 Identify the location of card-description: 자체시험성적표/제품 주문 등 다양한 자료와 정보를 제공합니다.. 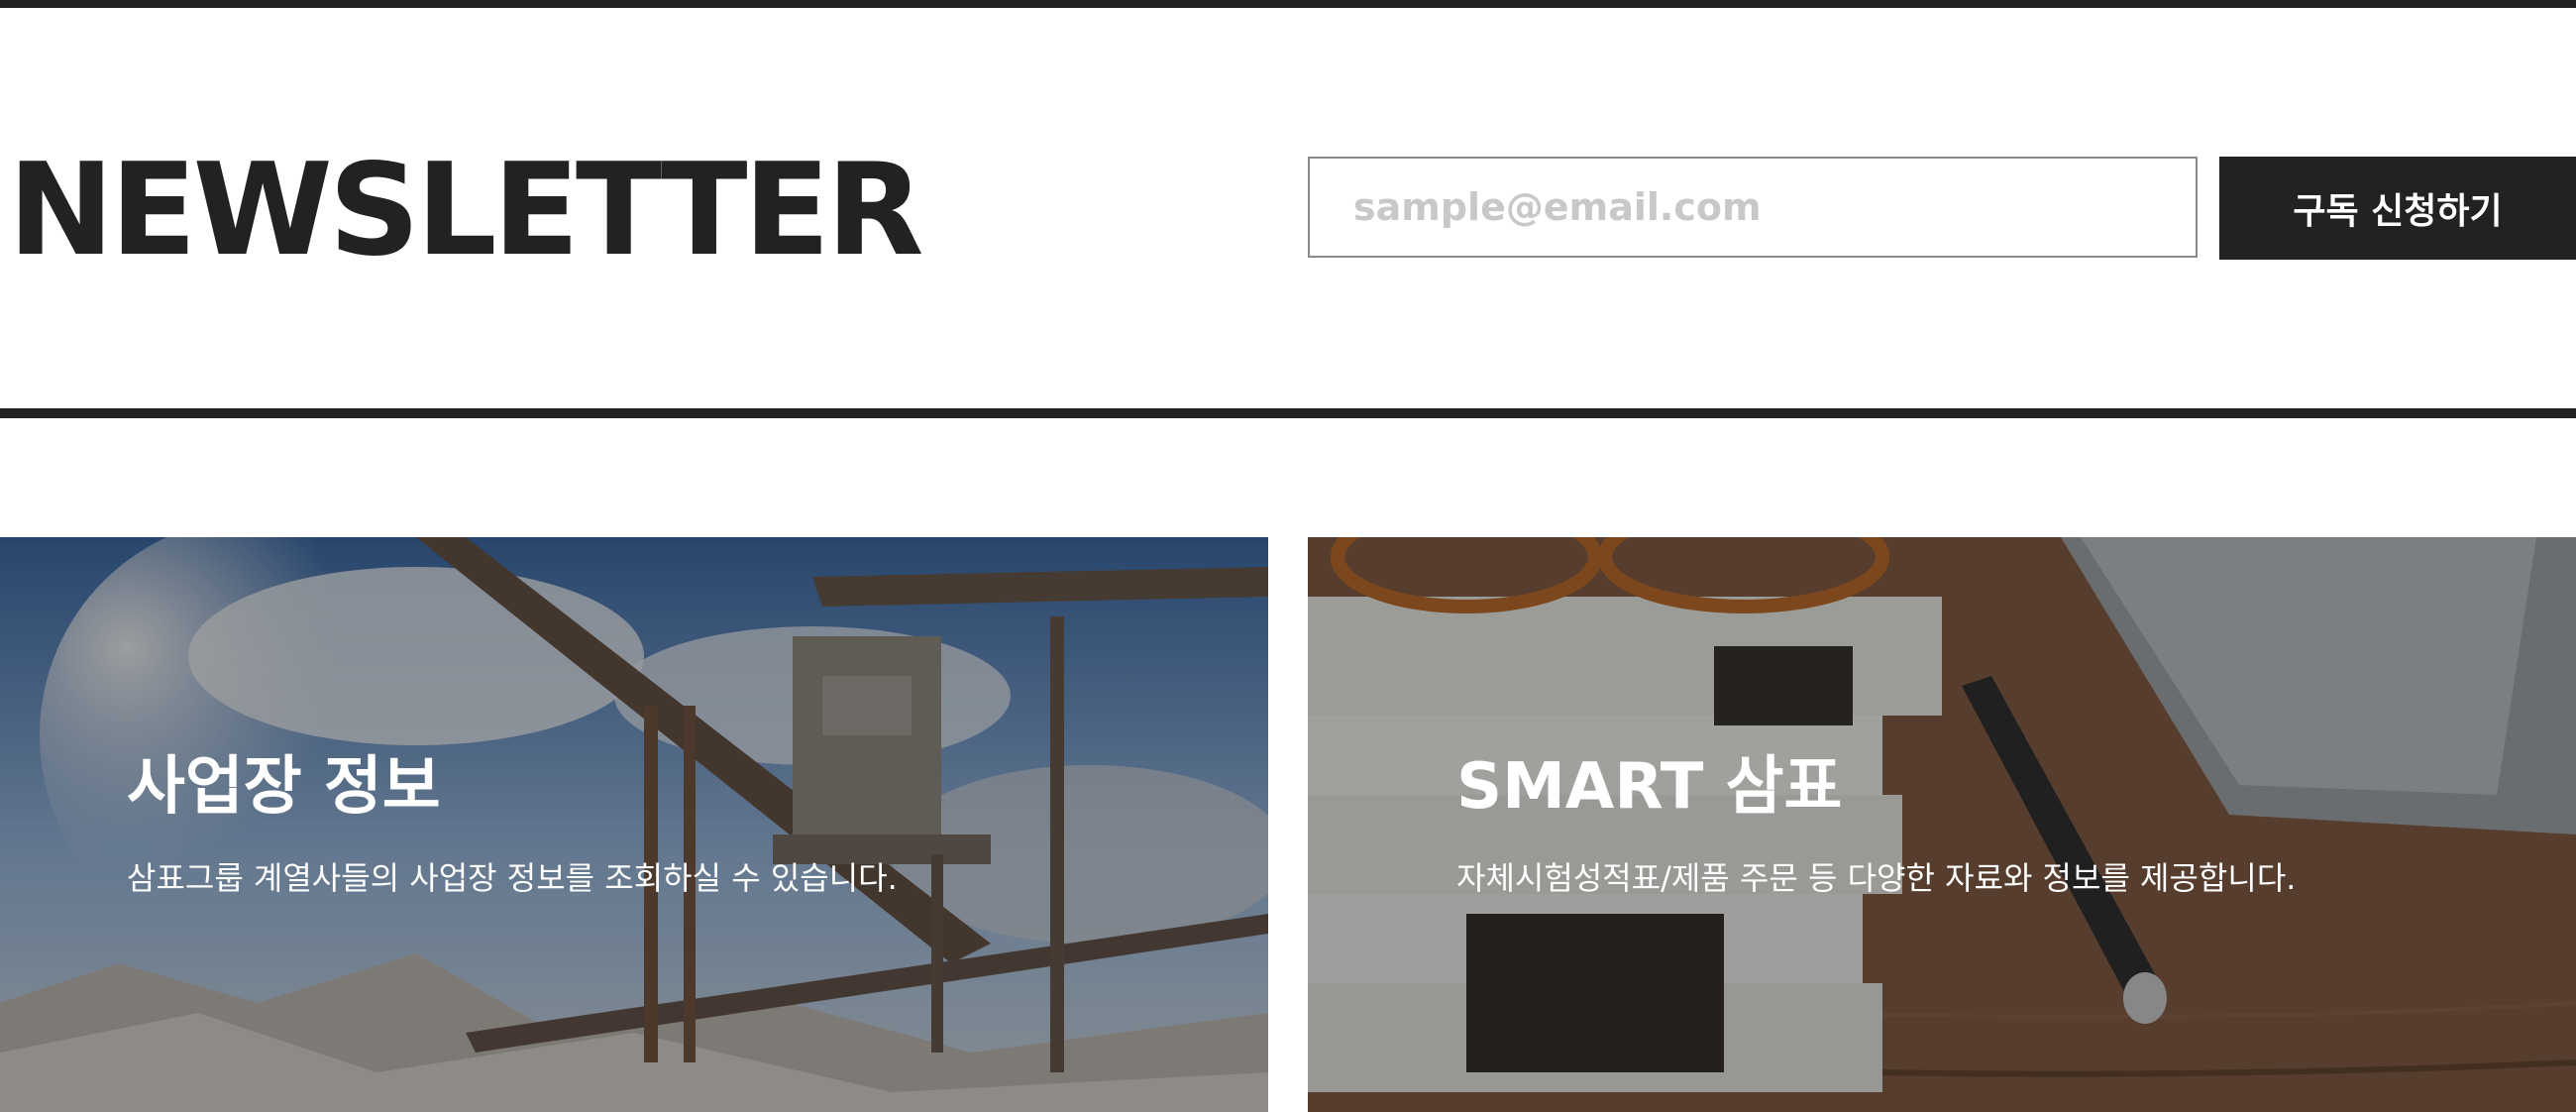
(1876, 878).